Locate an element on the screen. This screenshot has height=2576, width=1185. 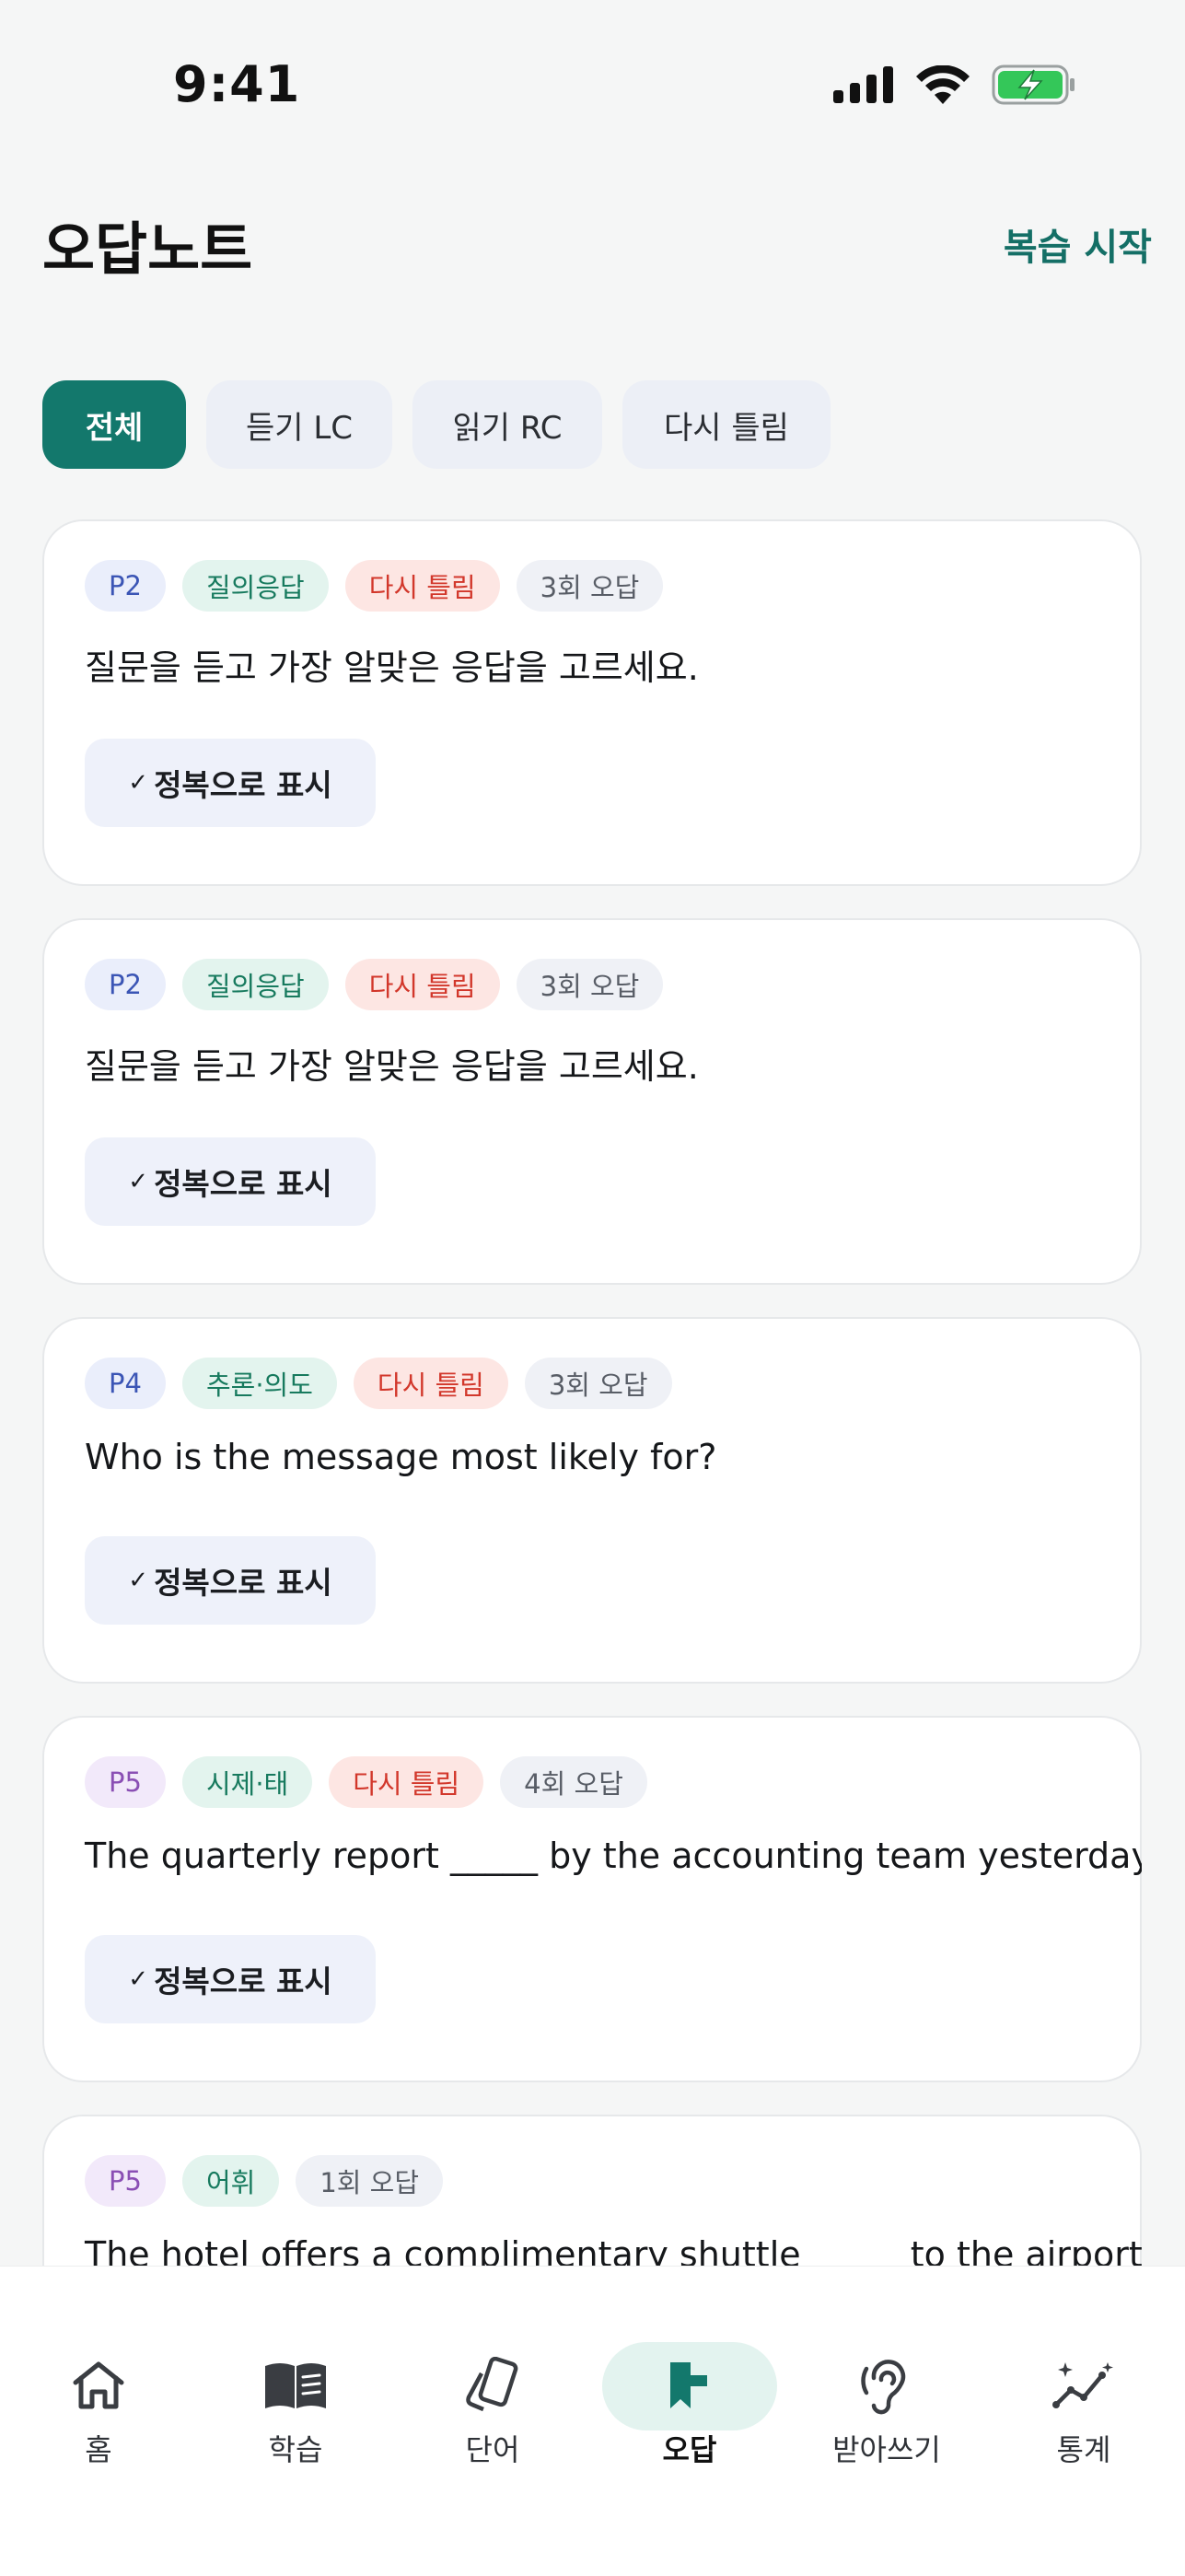
header: 오답노트 복습 시작 is located at coordinates (592, 239).